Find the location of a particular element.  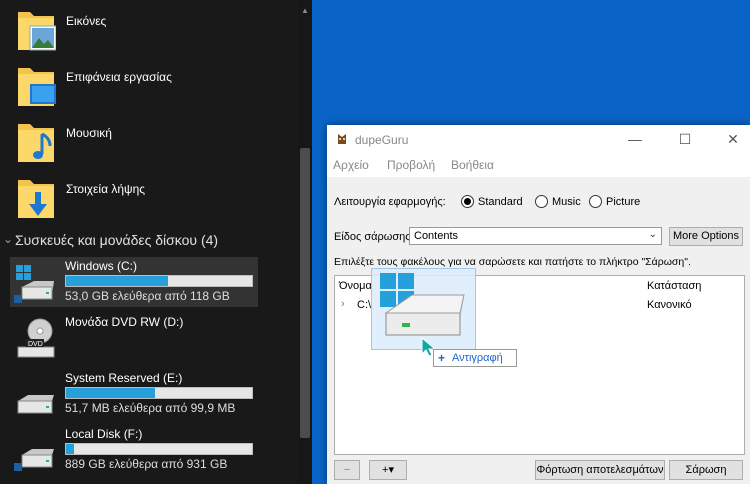

desktop-folder-icon is located at coordinates (37, 87).